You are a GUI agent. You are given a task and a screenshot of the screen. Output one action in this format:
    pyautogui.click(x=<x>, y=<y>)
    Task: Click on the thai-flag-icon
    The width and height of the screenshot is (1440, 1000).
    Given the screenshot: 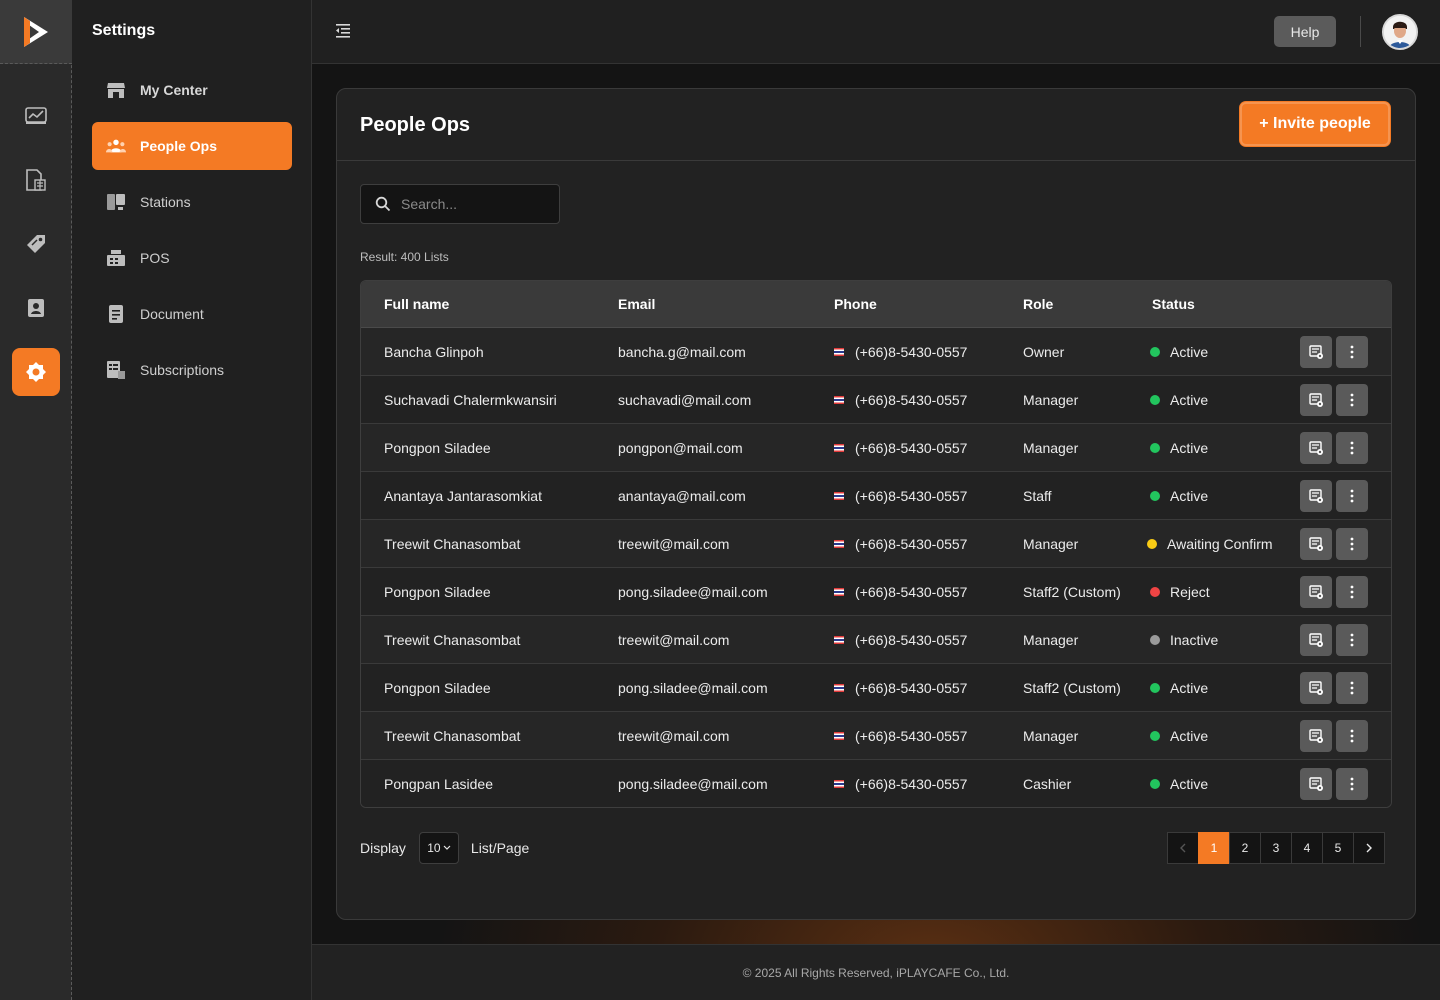 What is the action you would take?
    pyautogui.click(x=839, y=400)
    